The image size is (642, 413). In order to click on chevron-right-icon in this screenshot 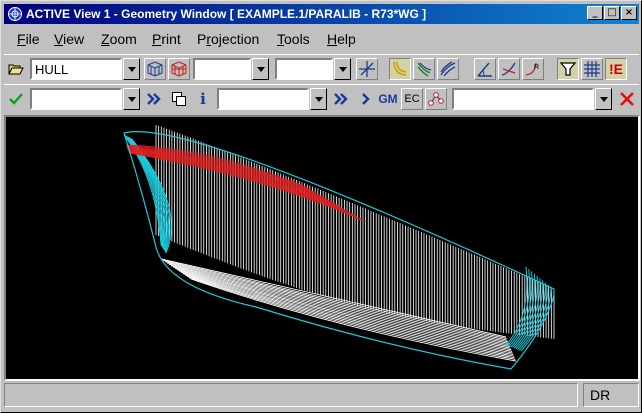, I will do `click(366, 99)`.